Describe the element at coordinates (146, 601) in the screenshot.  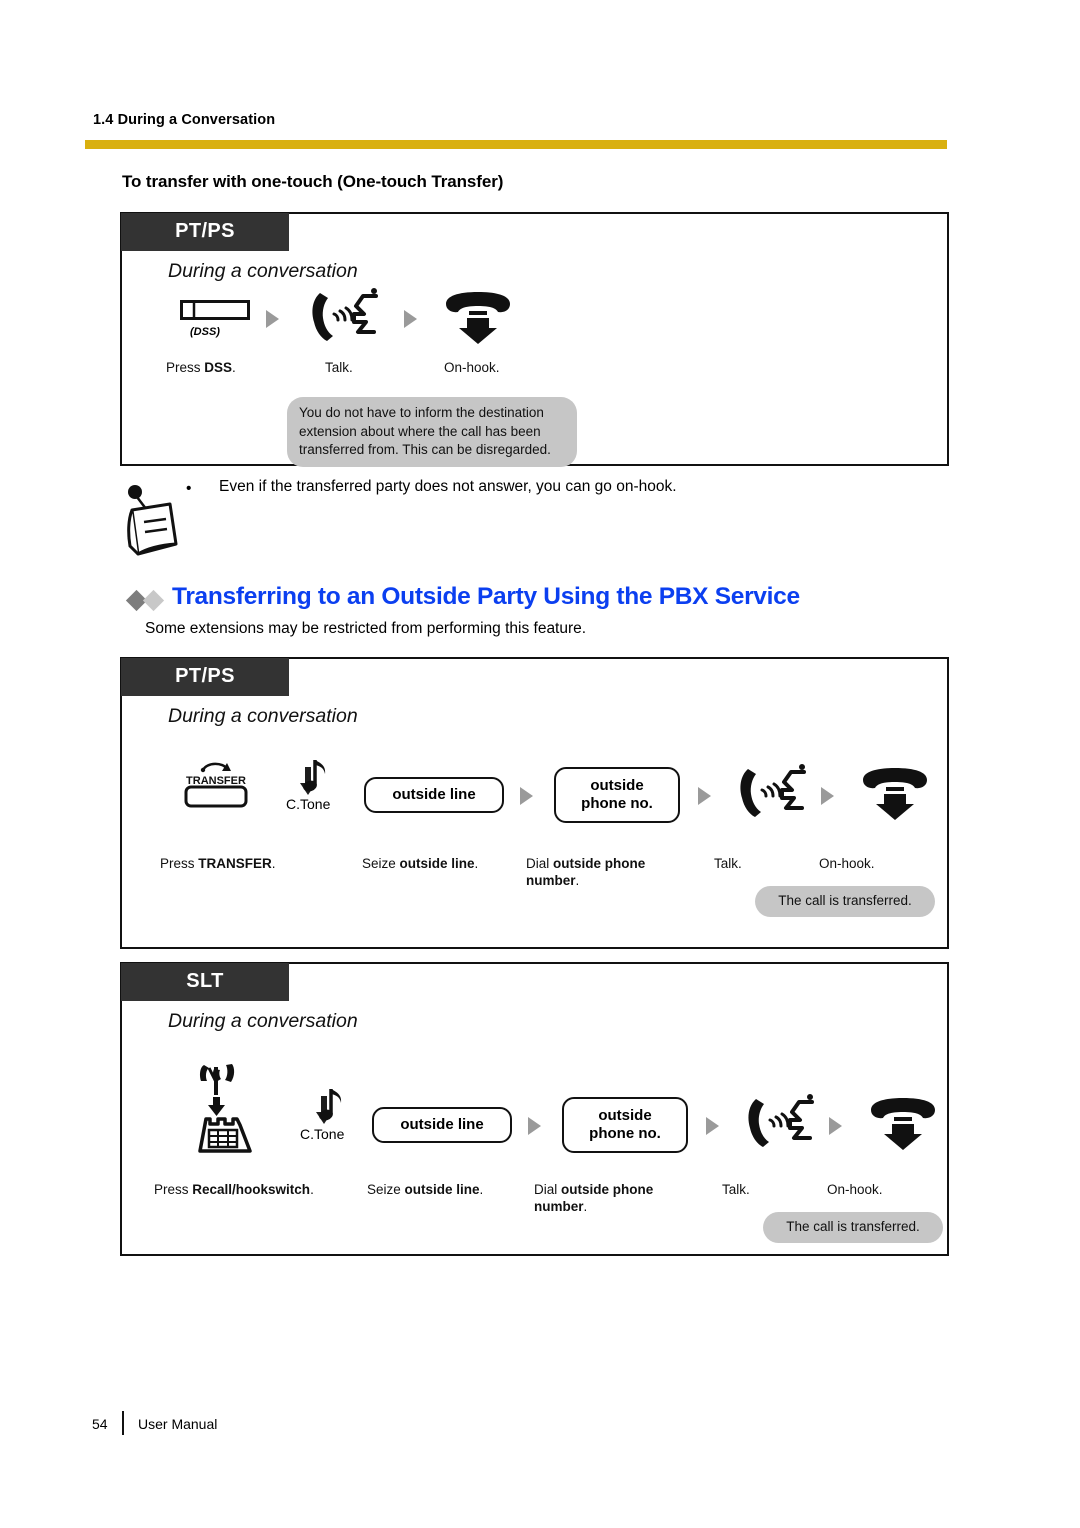
I see `diamond-bullet-icon` at that location.